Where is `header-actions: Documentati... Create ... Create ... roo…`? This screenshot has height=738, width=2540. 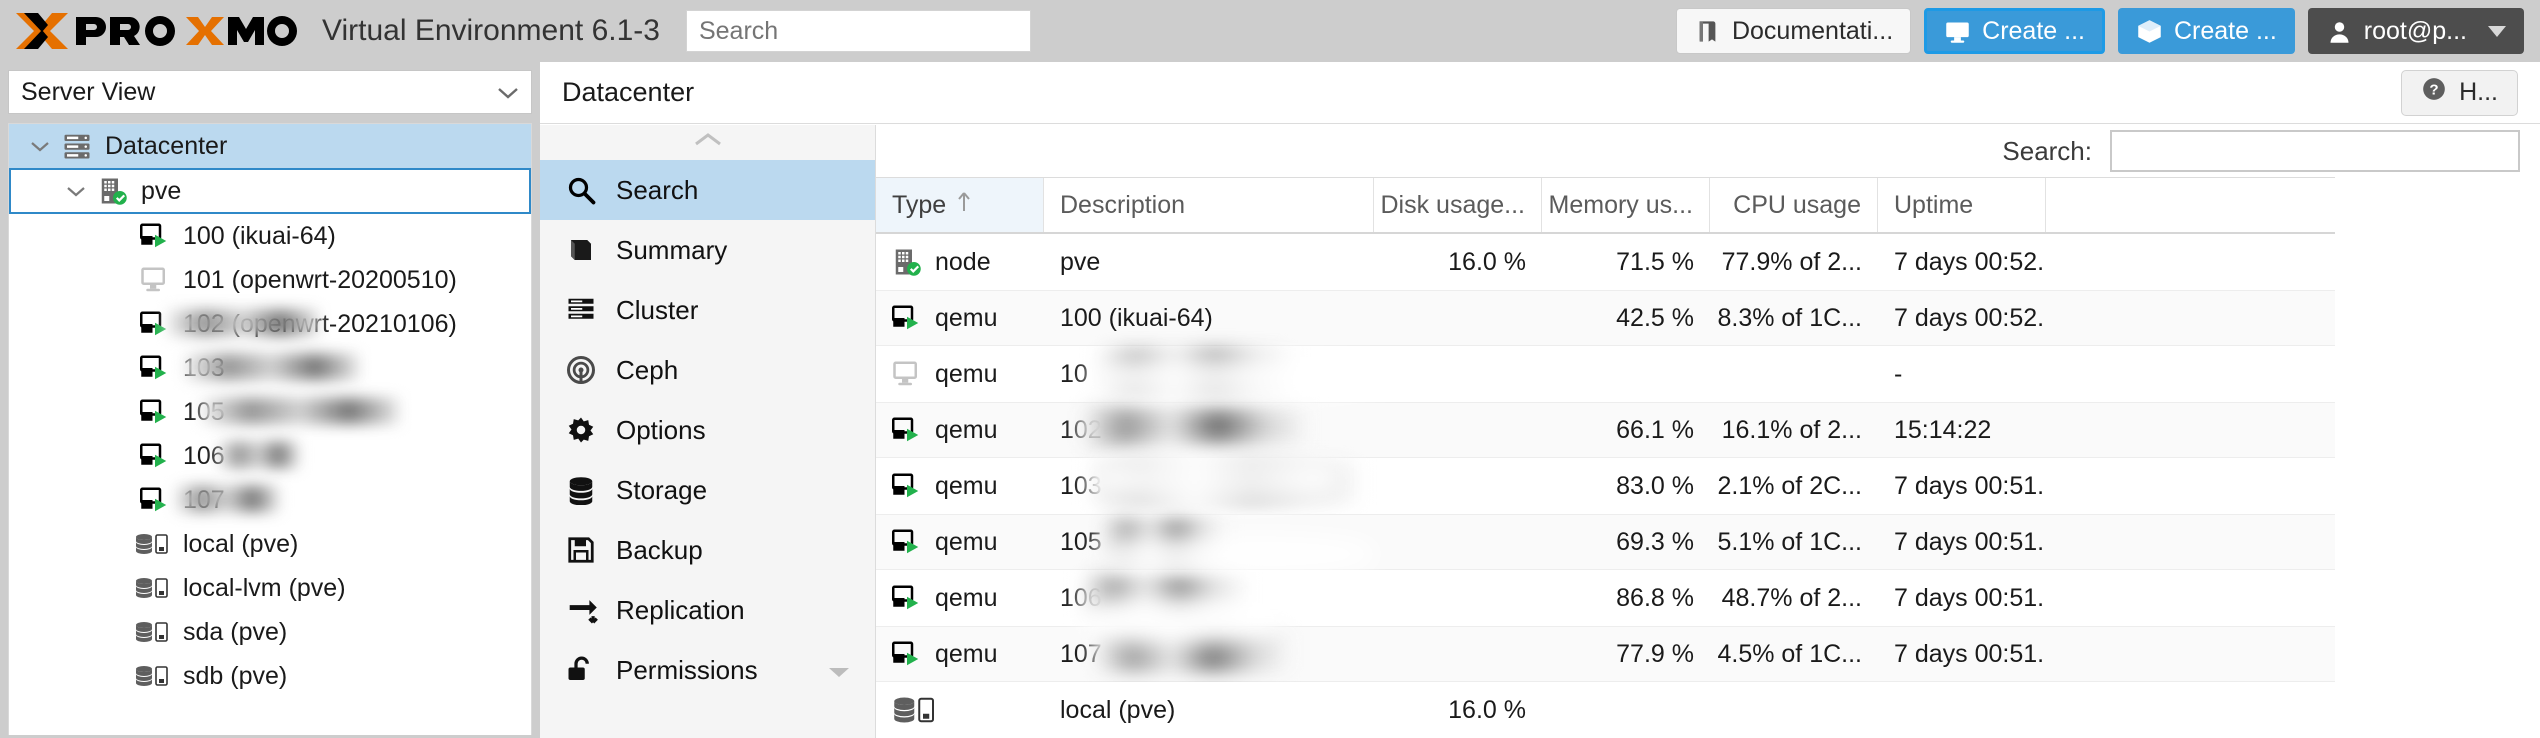
header-actions: Documentati... Create ... Create ... roo… is located at coordinates (2099, 31).